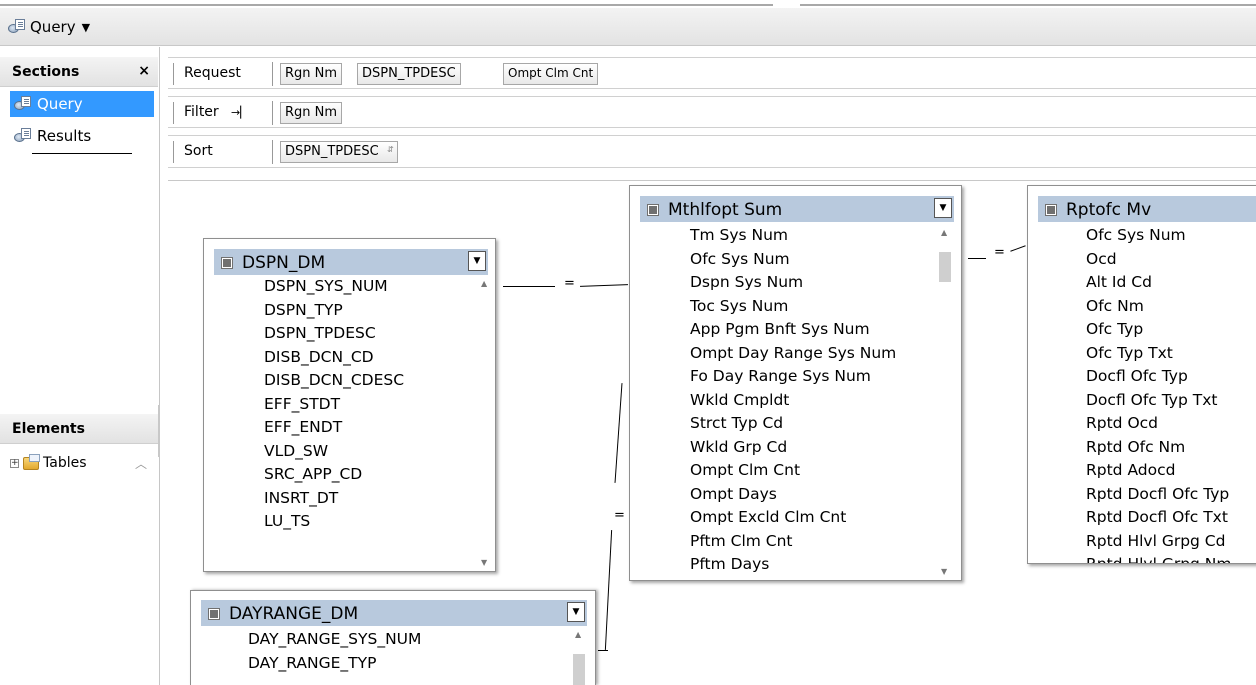 This screenshot has height=685, width=1256. Describe the element at coordinates (64, 136) in the screenshot. I see `section-item-label: Results` at that location.